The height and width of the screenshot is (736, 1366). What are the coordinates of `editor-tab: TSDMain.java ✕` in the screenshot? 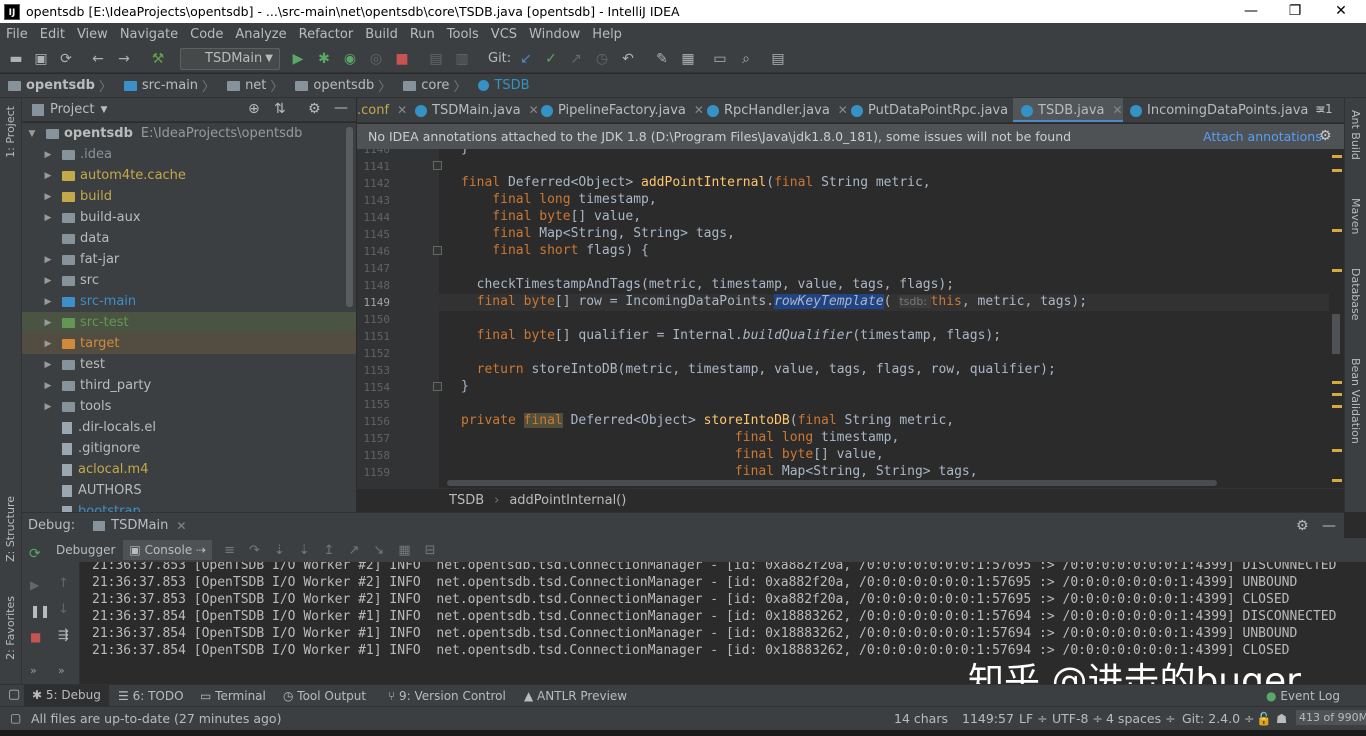 It's located at (473, 110).